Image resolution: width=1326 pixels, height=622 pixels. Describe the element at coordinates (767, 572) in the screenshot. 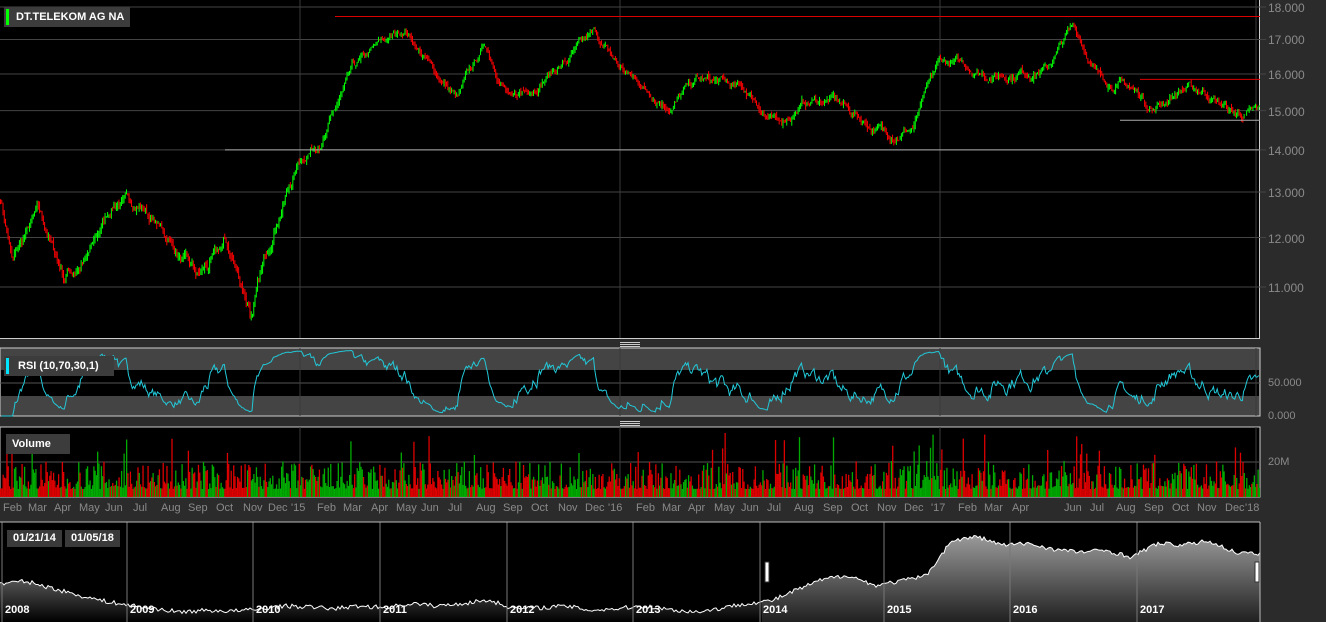

I see `navigator-left-handle` at that location.